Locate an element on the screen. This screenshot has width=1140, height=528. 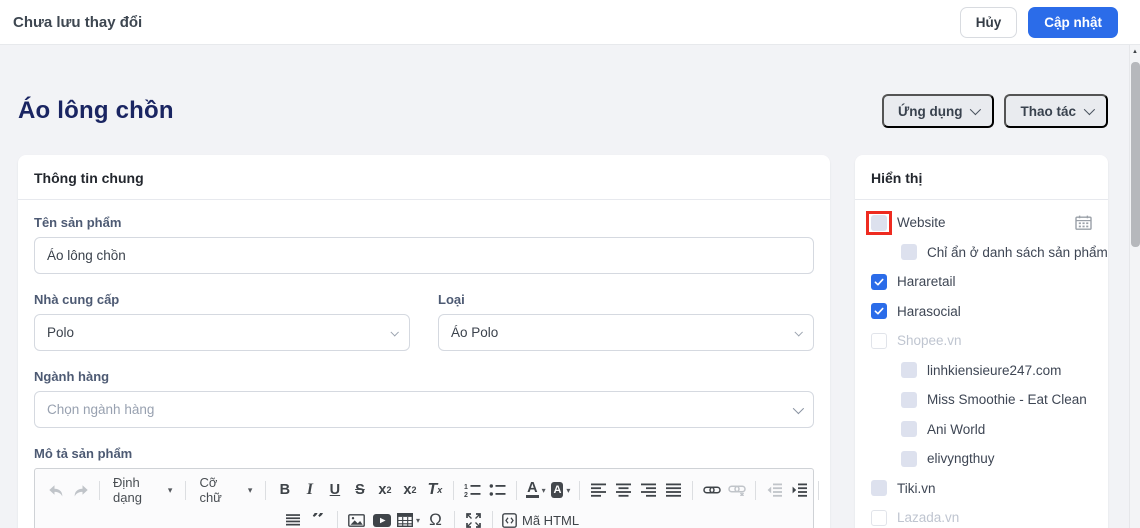
background-color-icon: A ▾ is located at coordinates (560, 490).